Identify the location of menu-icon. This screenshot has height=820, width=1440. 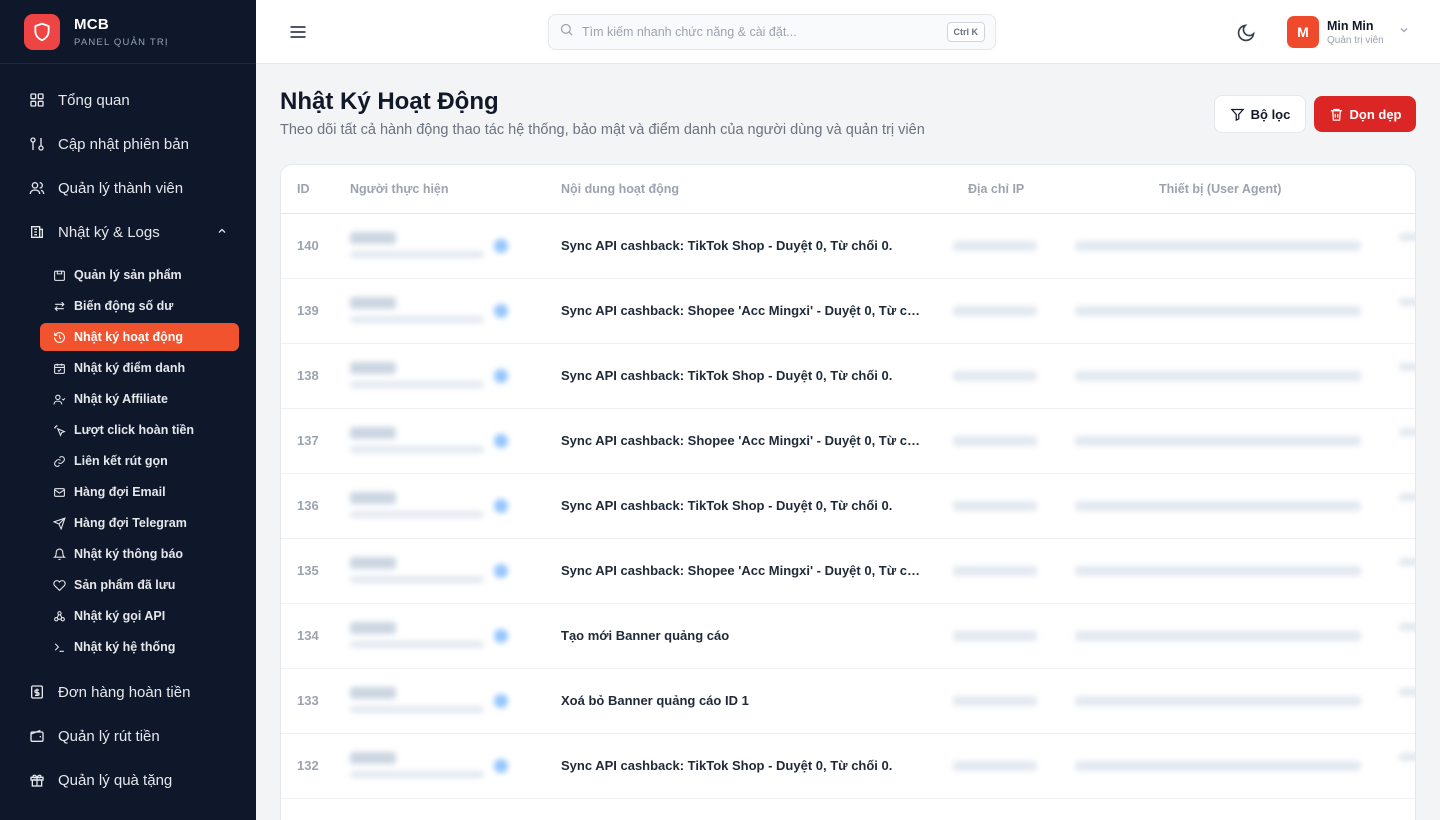
(298, 32).